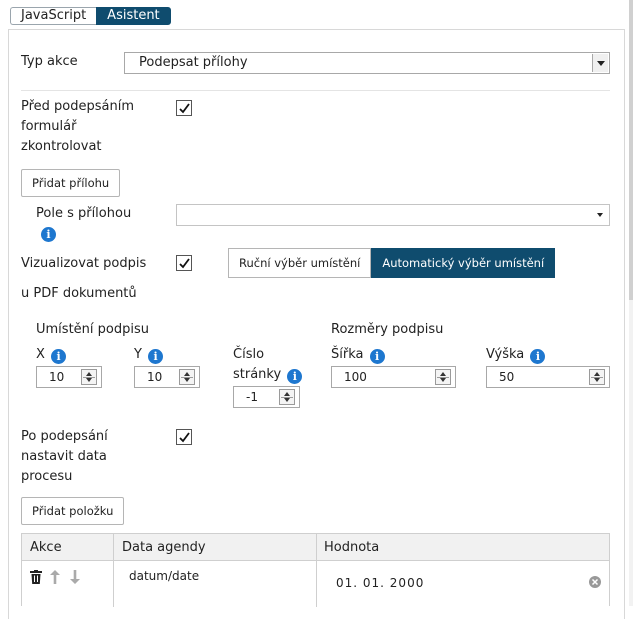  I want to click on page-number-value: -1, so click(252, 397).